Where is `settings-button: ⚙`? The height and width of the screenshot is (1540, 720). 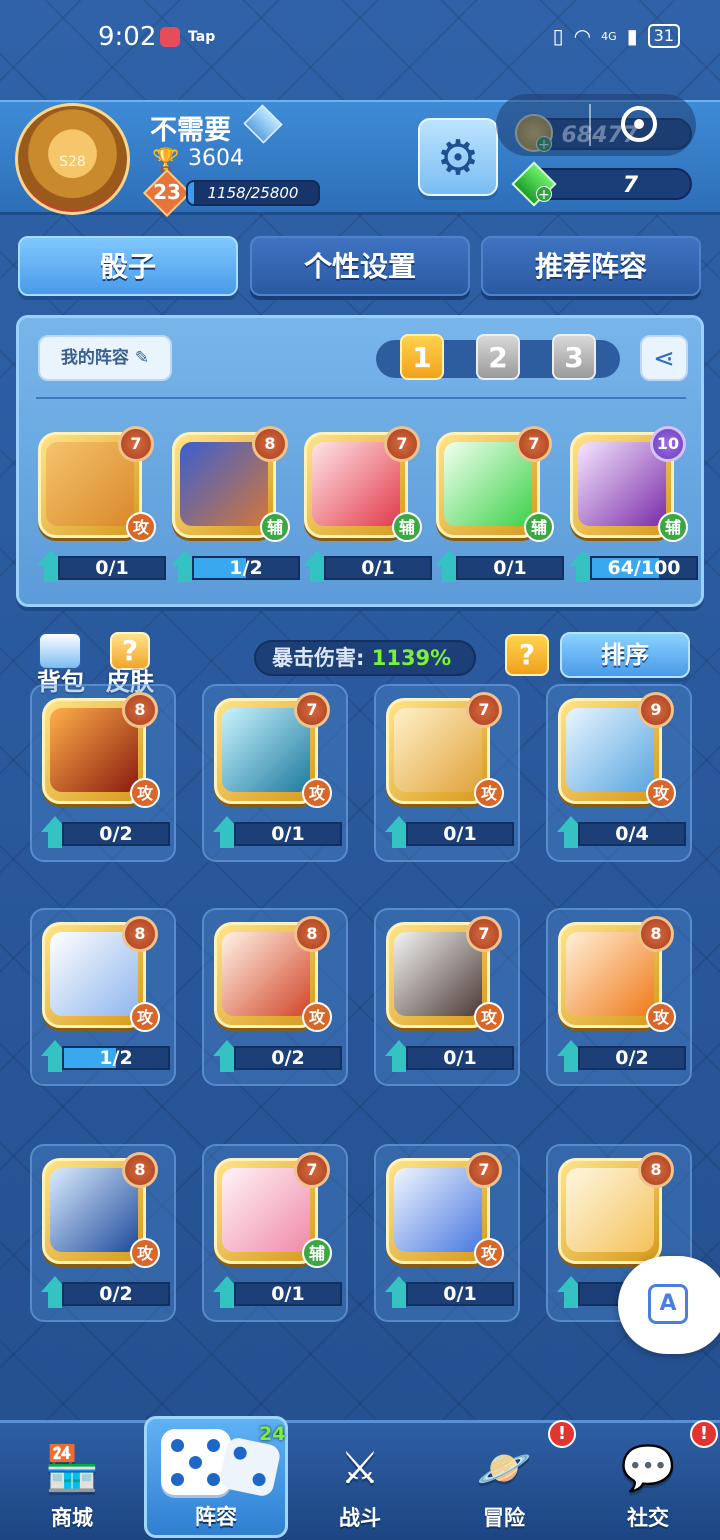 settings-button: ⚙ is located at coordinates (458, 157).